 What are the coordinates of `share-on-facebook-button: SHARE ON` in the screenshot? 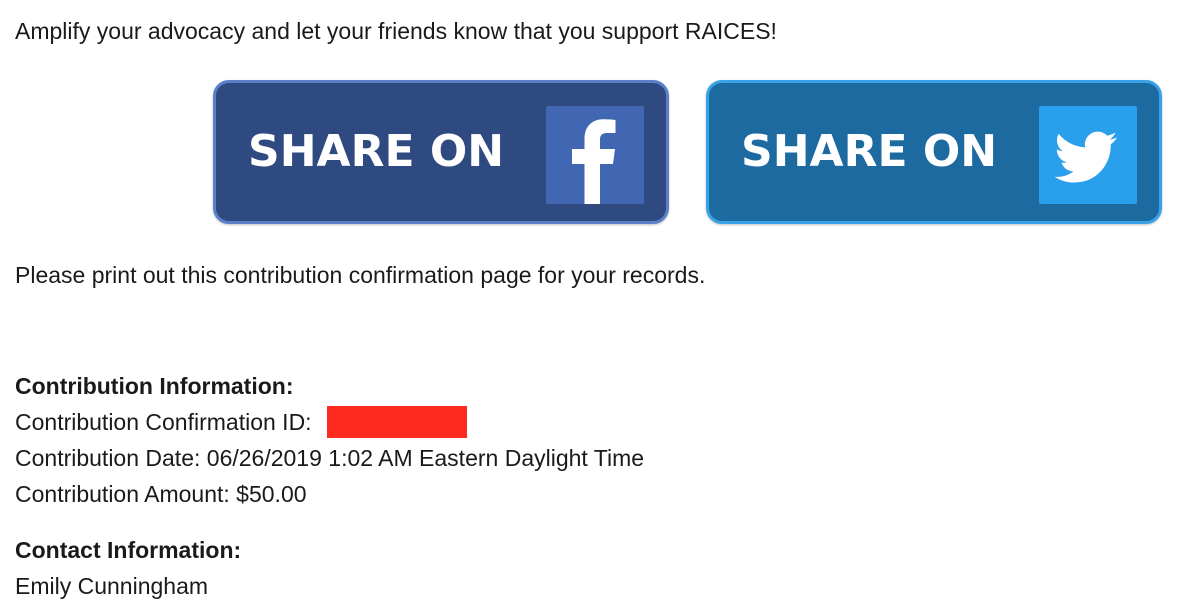 It's located at (441, 152).